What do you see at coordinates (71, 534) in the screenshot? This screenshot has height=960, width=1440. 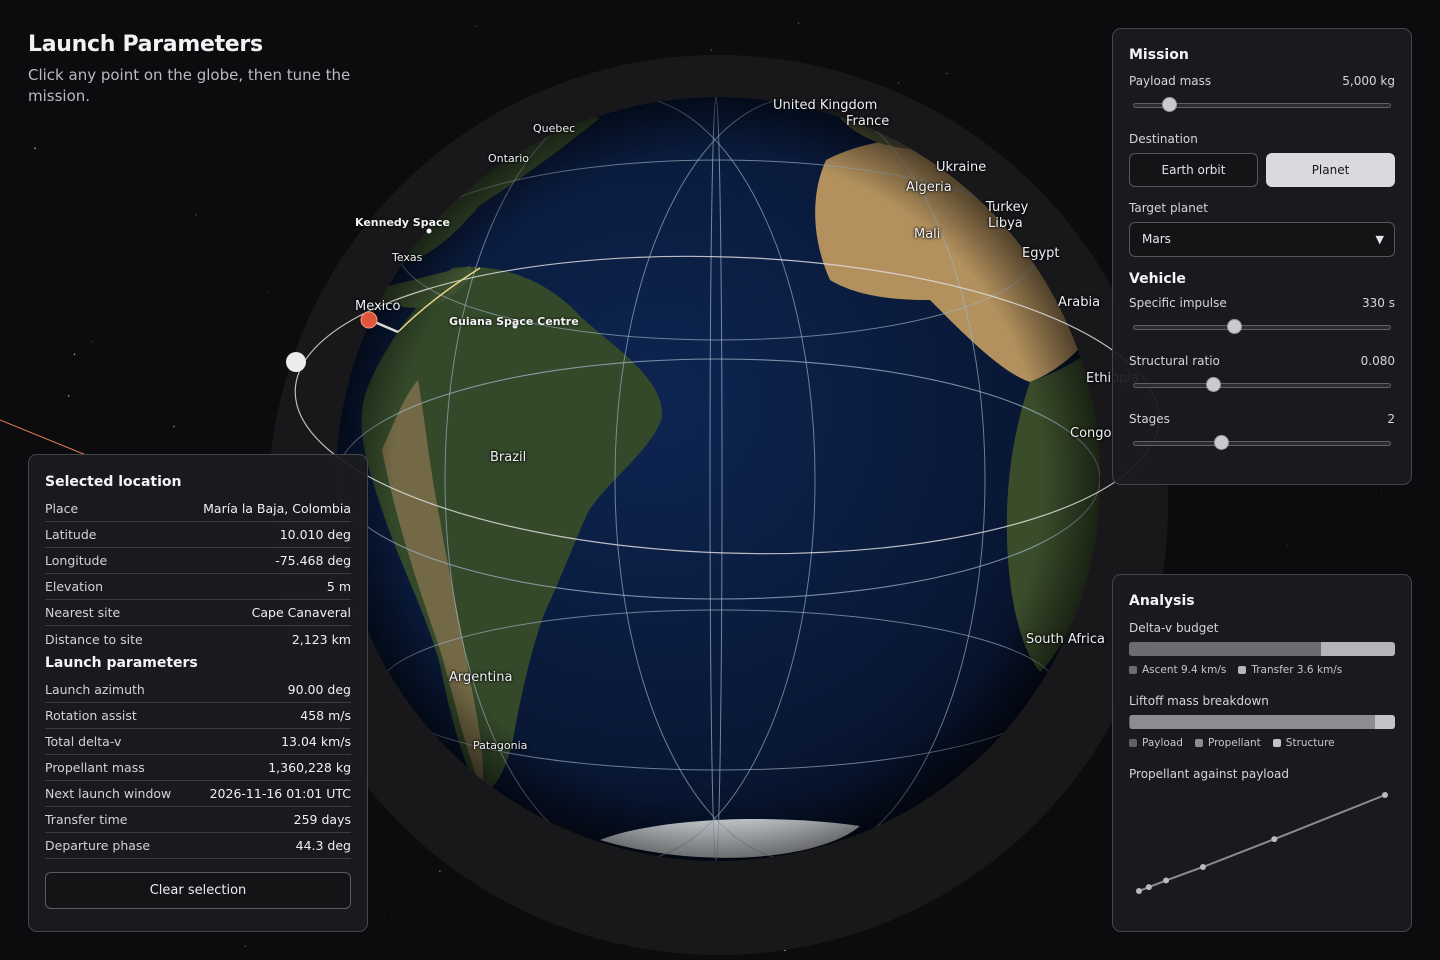 I see `location-key: Latitude` at bounding box center [71, 534].